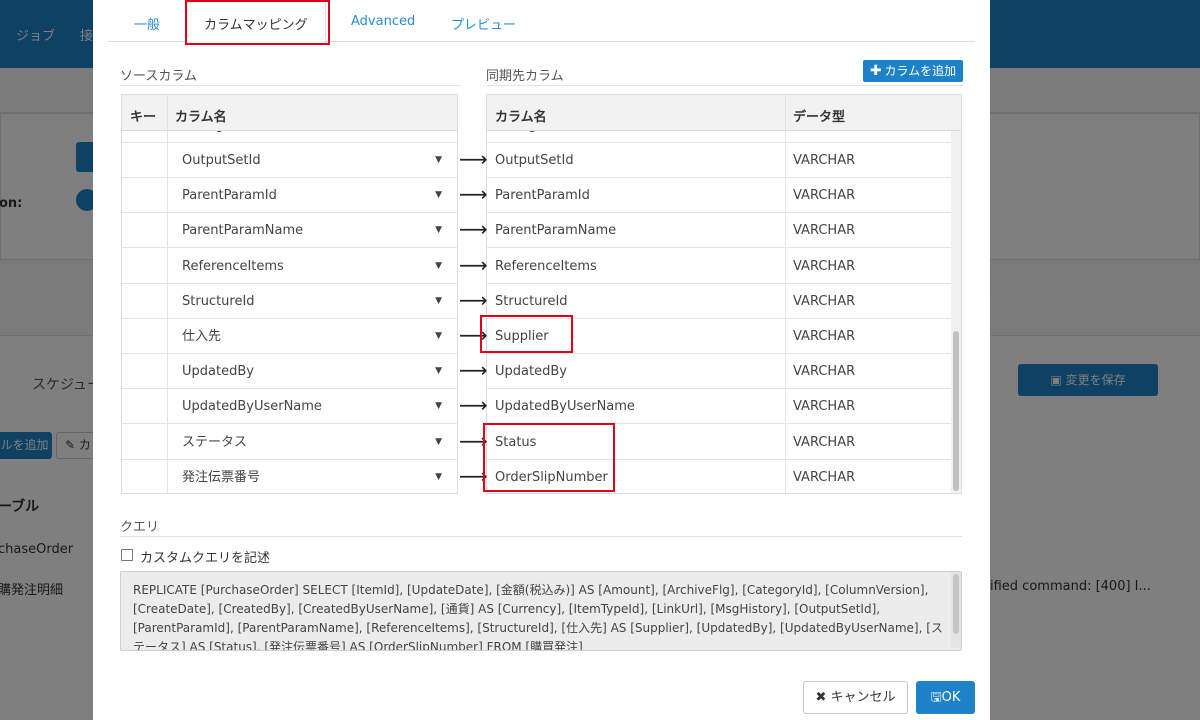 This screenshot has height=720, width=1200. I want to click on source-column-name: ReferenceItems, so click(233, 266).